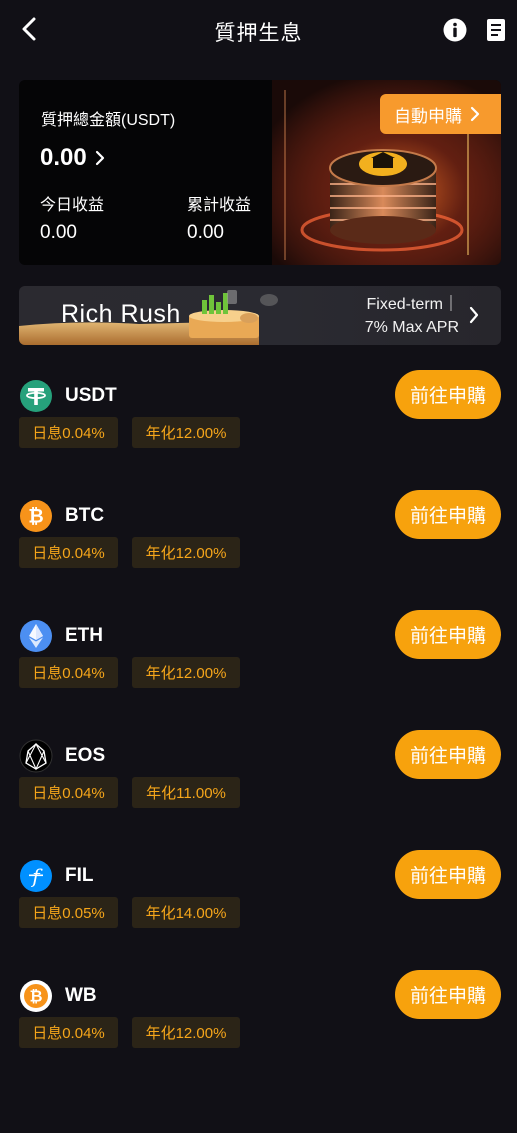 The height and width of the screenshot is (1133, 517). What do you see at coordinates (58, 232) in the screenshot?
I see `today-earnings-value: 0.00` at bounding box center [58, 232].